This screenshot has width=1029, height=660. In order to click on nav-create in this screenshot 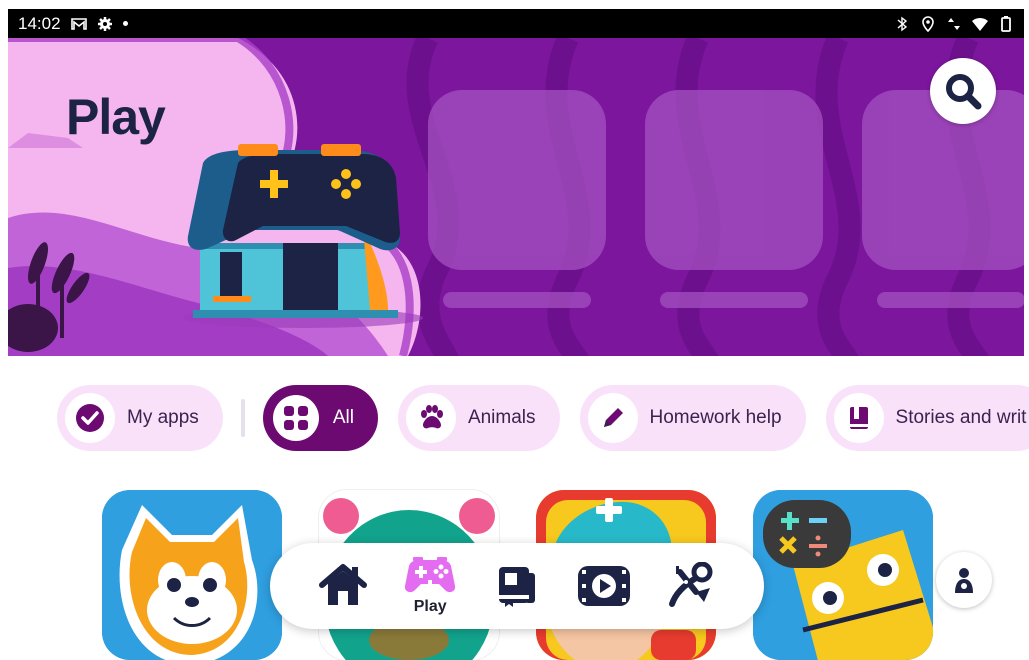, I will do `click(691, 586)`.